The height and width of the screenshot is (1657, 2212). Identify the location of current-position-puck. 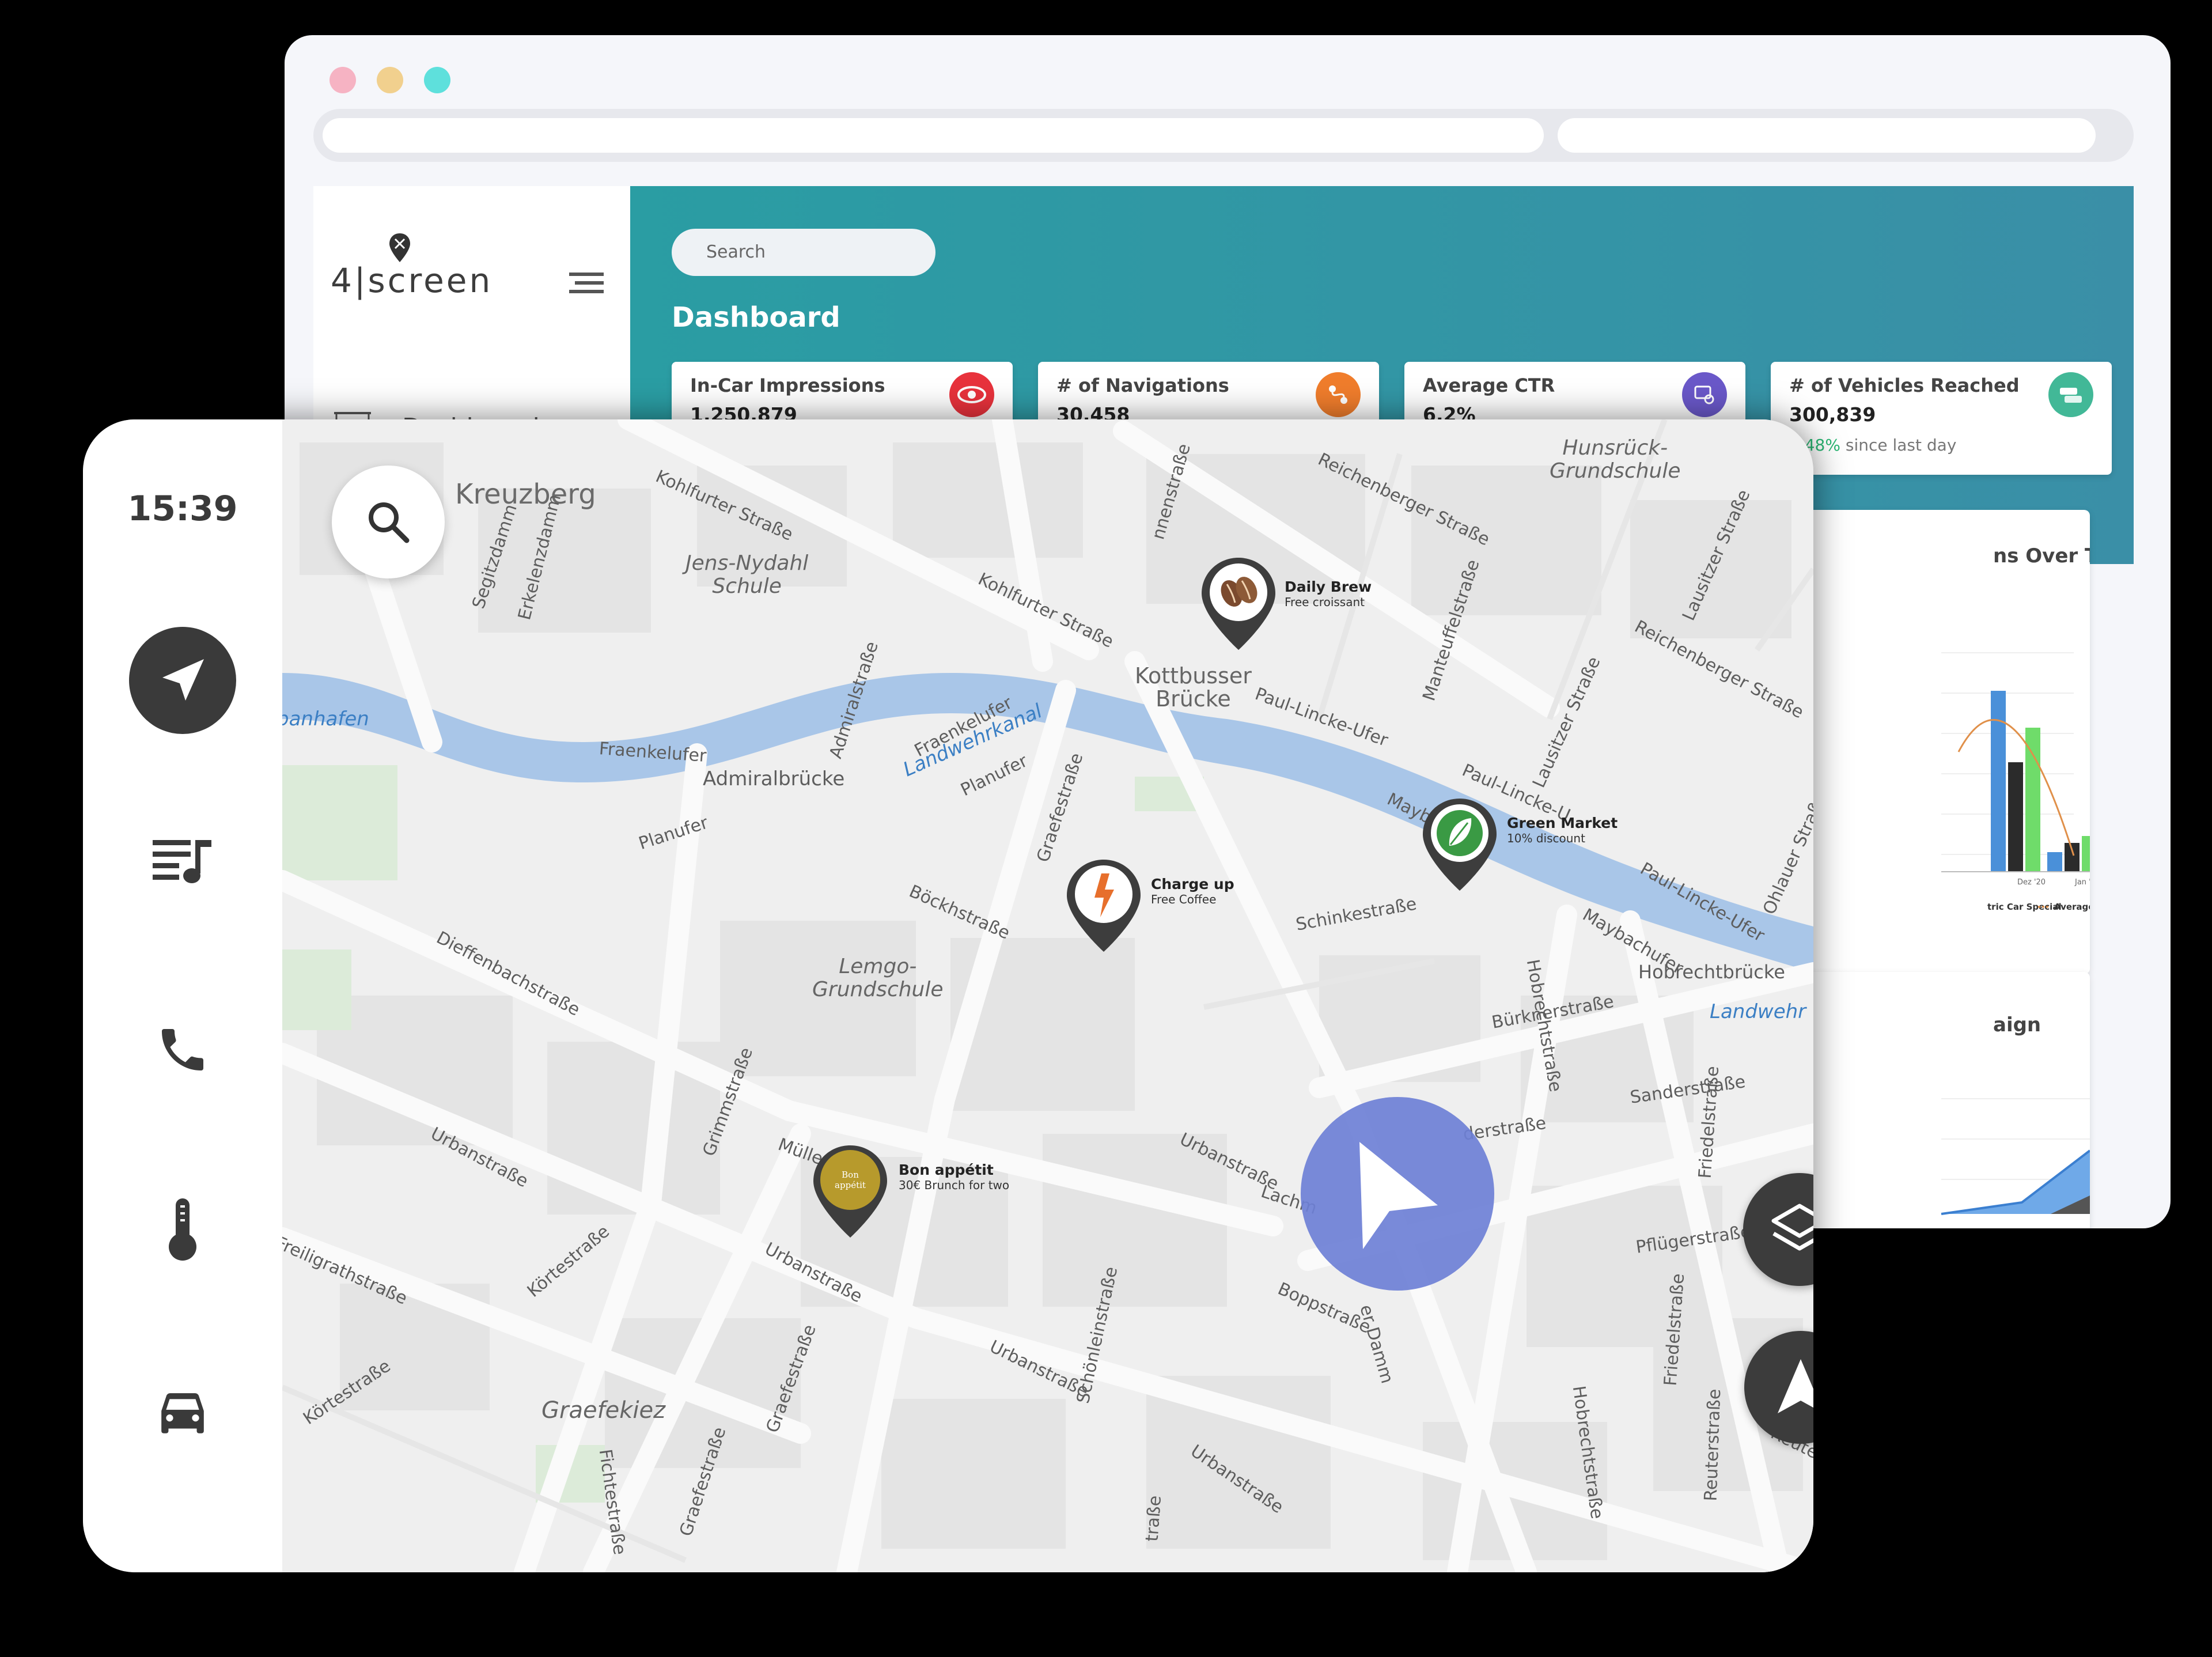
(1397, 1194).